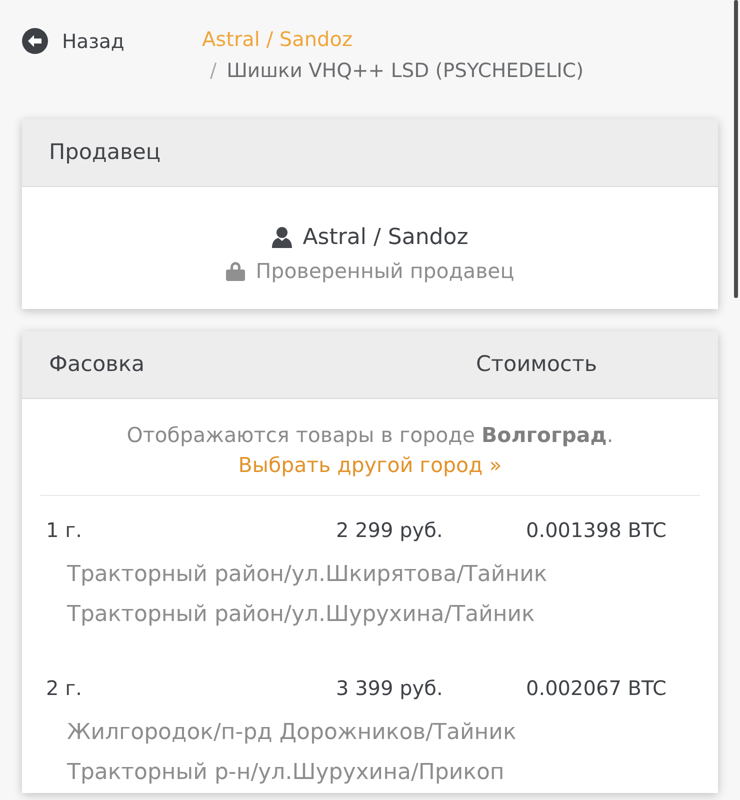 The width and height of the screenshot is (740, 800). Describe the element at coordinates (385, 237) in the screenshot. I see `seller-name: Astral / Sandoz` at that location.